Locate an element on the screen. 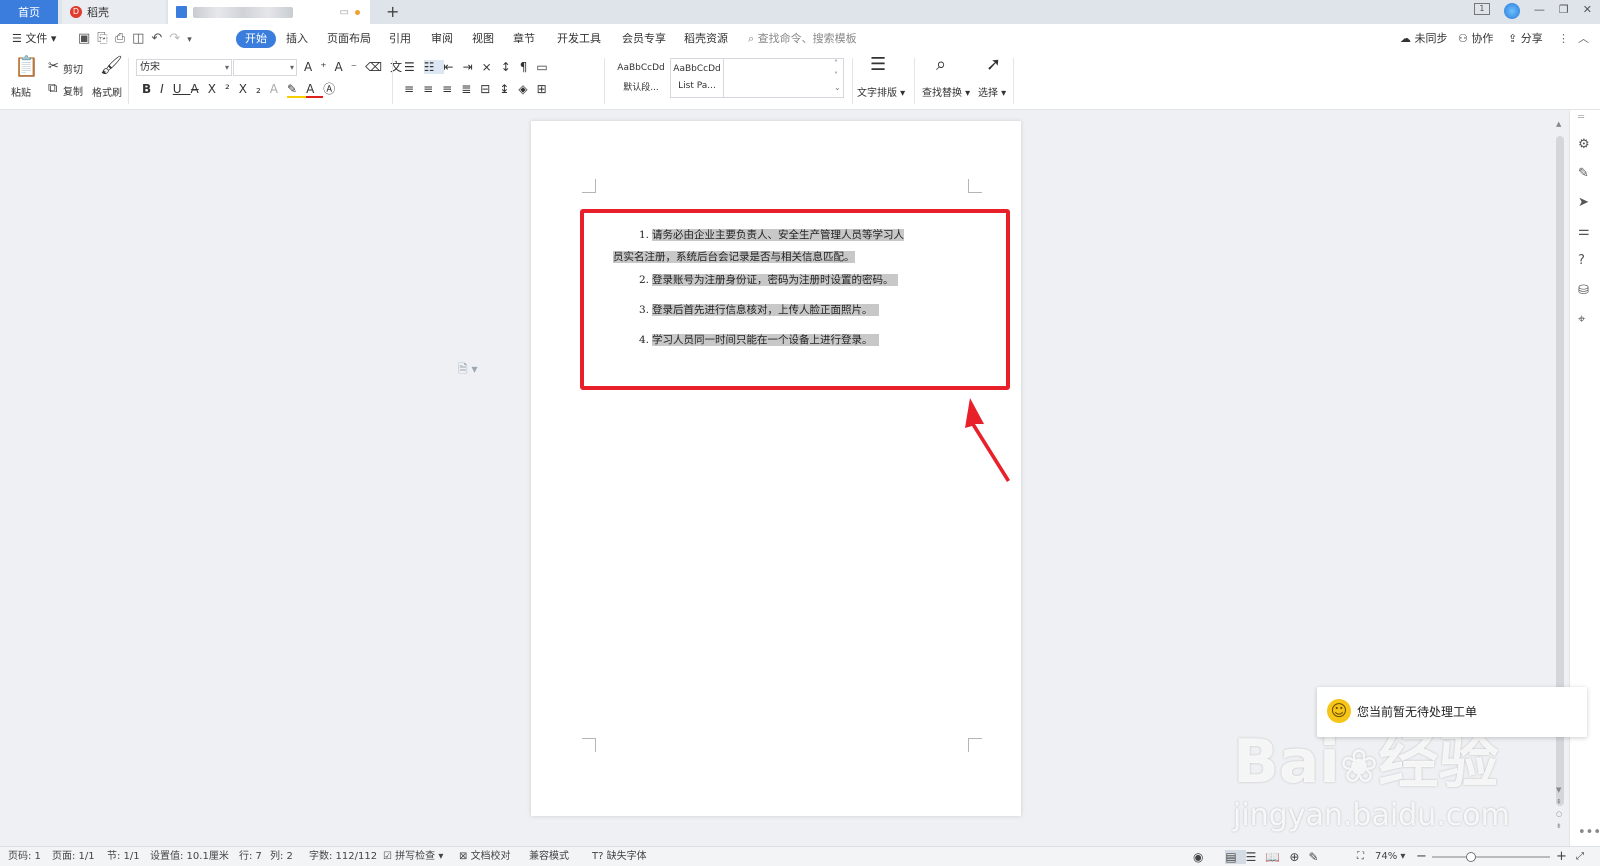 This screenshot has height=866, width=1600. font-color-icon: A is located at coordinates (315, 90).